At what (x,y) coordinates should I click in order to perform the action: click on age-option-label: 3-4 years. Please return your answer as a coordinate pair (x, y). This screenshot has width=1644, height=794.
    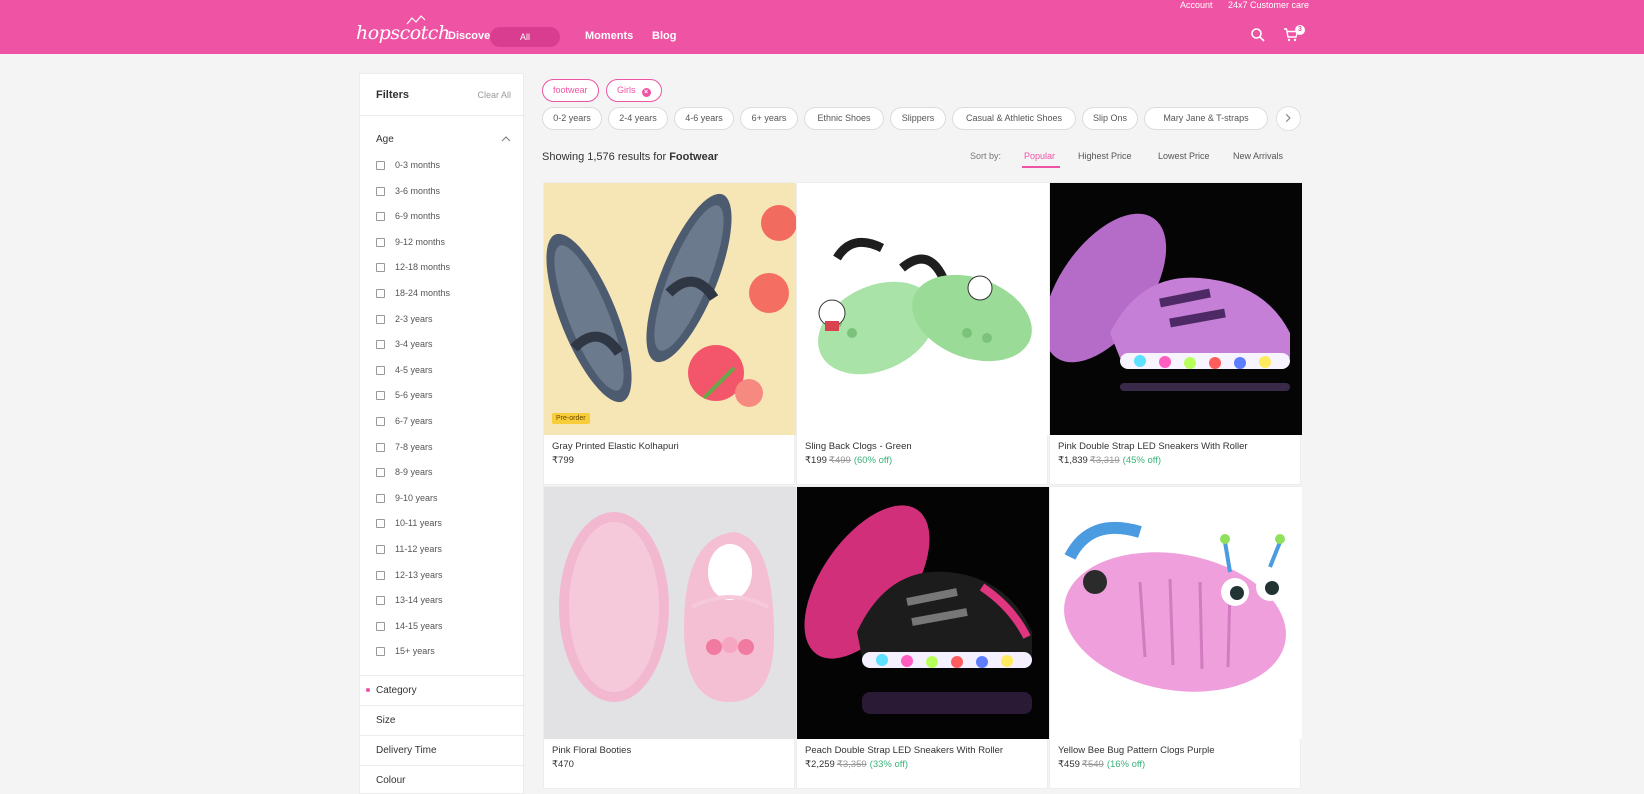
    Looking at the image, I should click on (414, 344).